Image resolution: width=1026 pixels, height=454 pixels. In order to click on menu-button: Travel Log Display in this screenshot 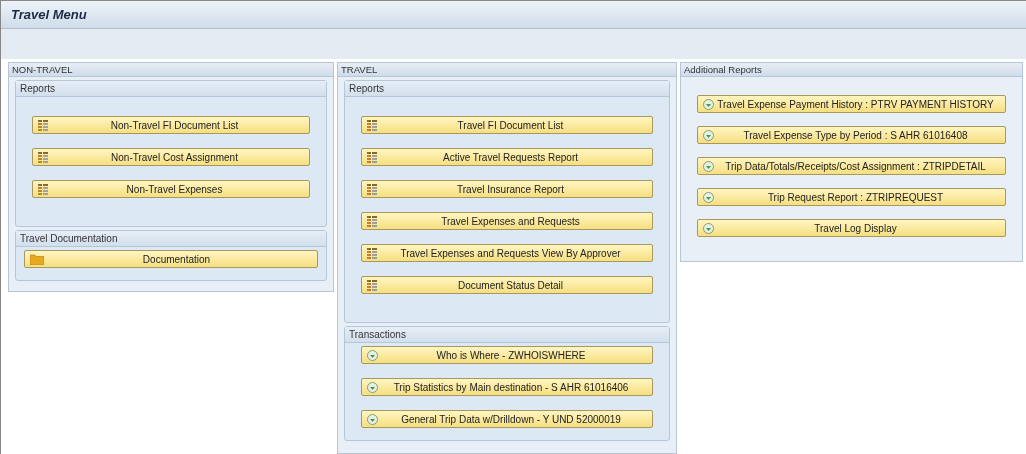, I will do `click(851, 228)`.